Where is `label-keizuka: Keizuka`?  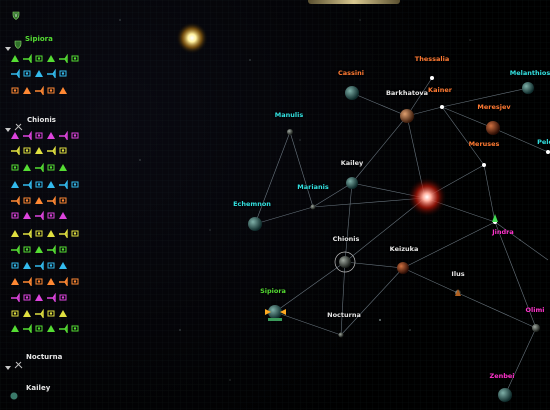 label-keizuka: Keizuka is located at coordinates (404, 249).